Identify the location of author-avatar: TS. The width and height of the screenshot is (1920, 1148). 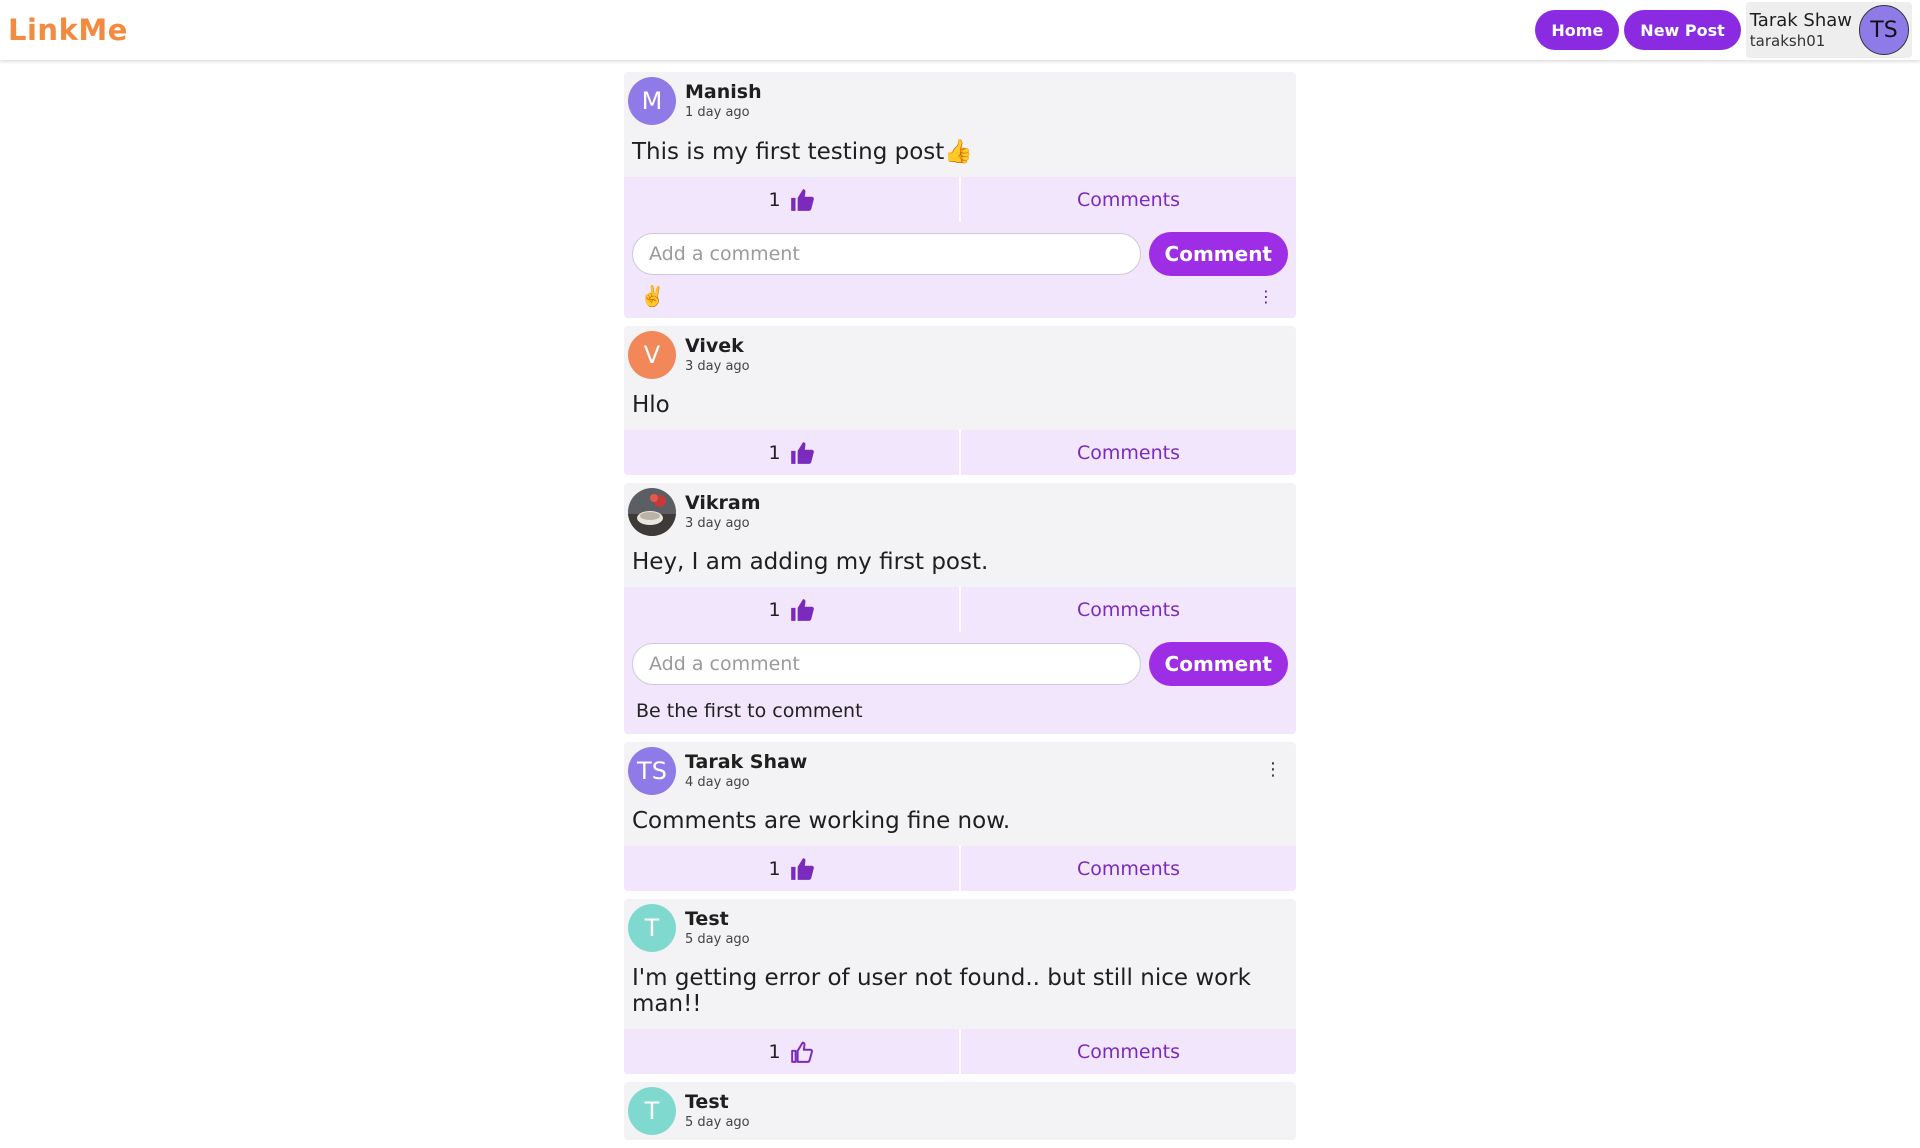
(652, 771).